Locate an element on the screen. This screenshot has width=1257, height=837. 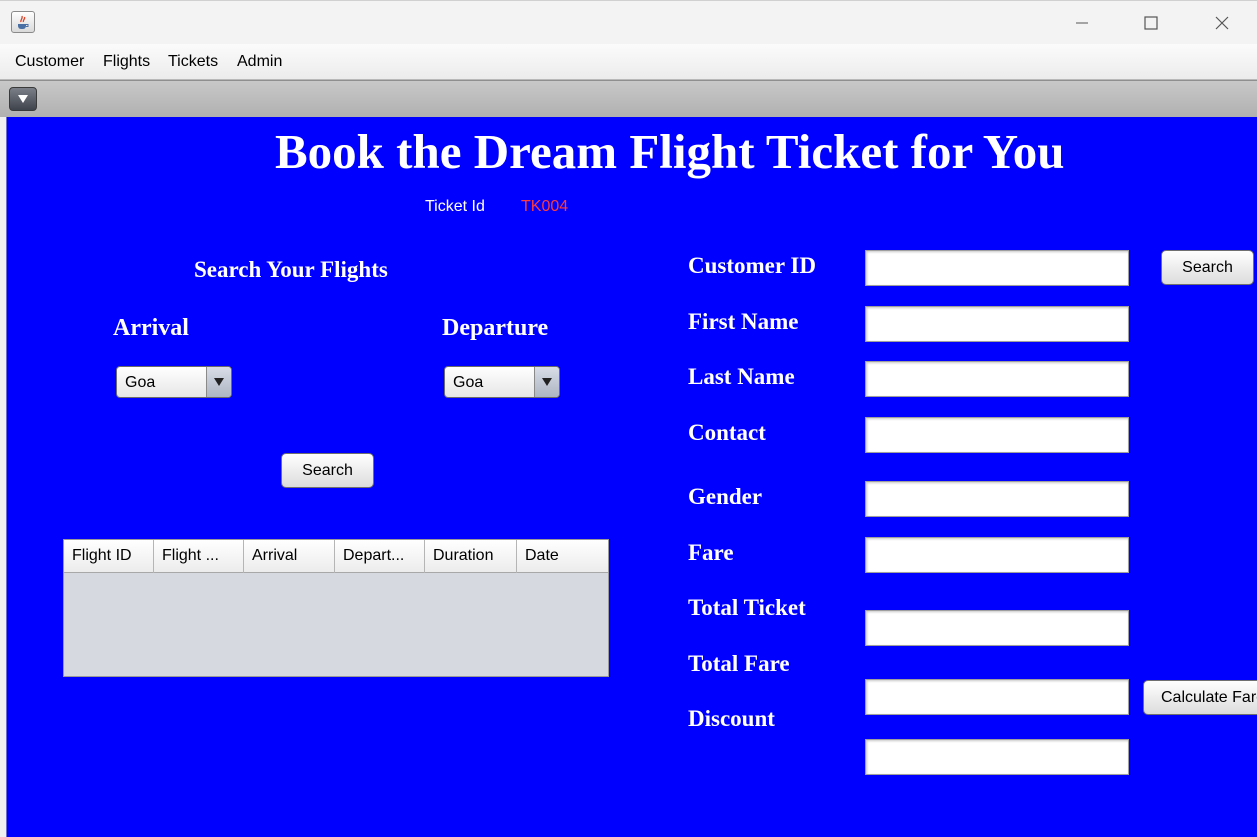
customer-id-label: Customer ID is located at coordinates (752, 265).